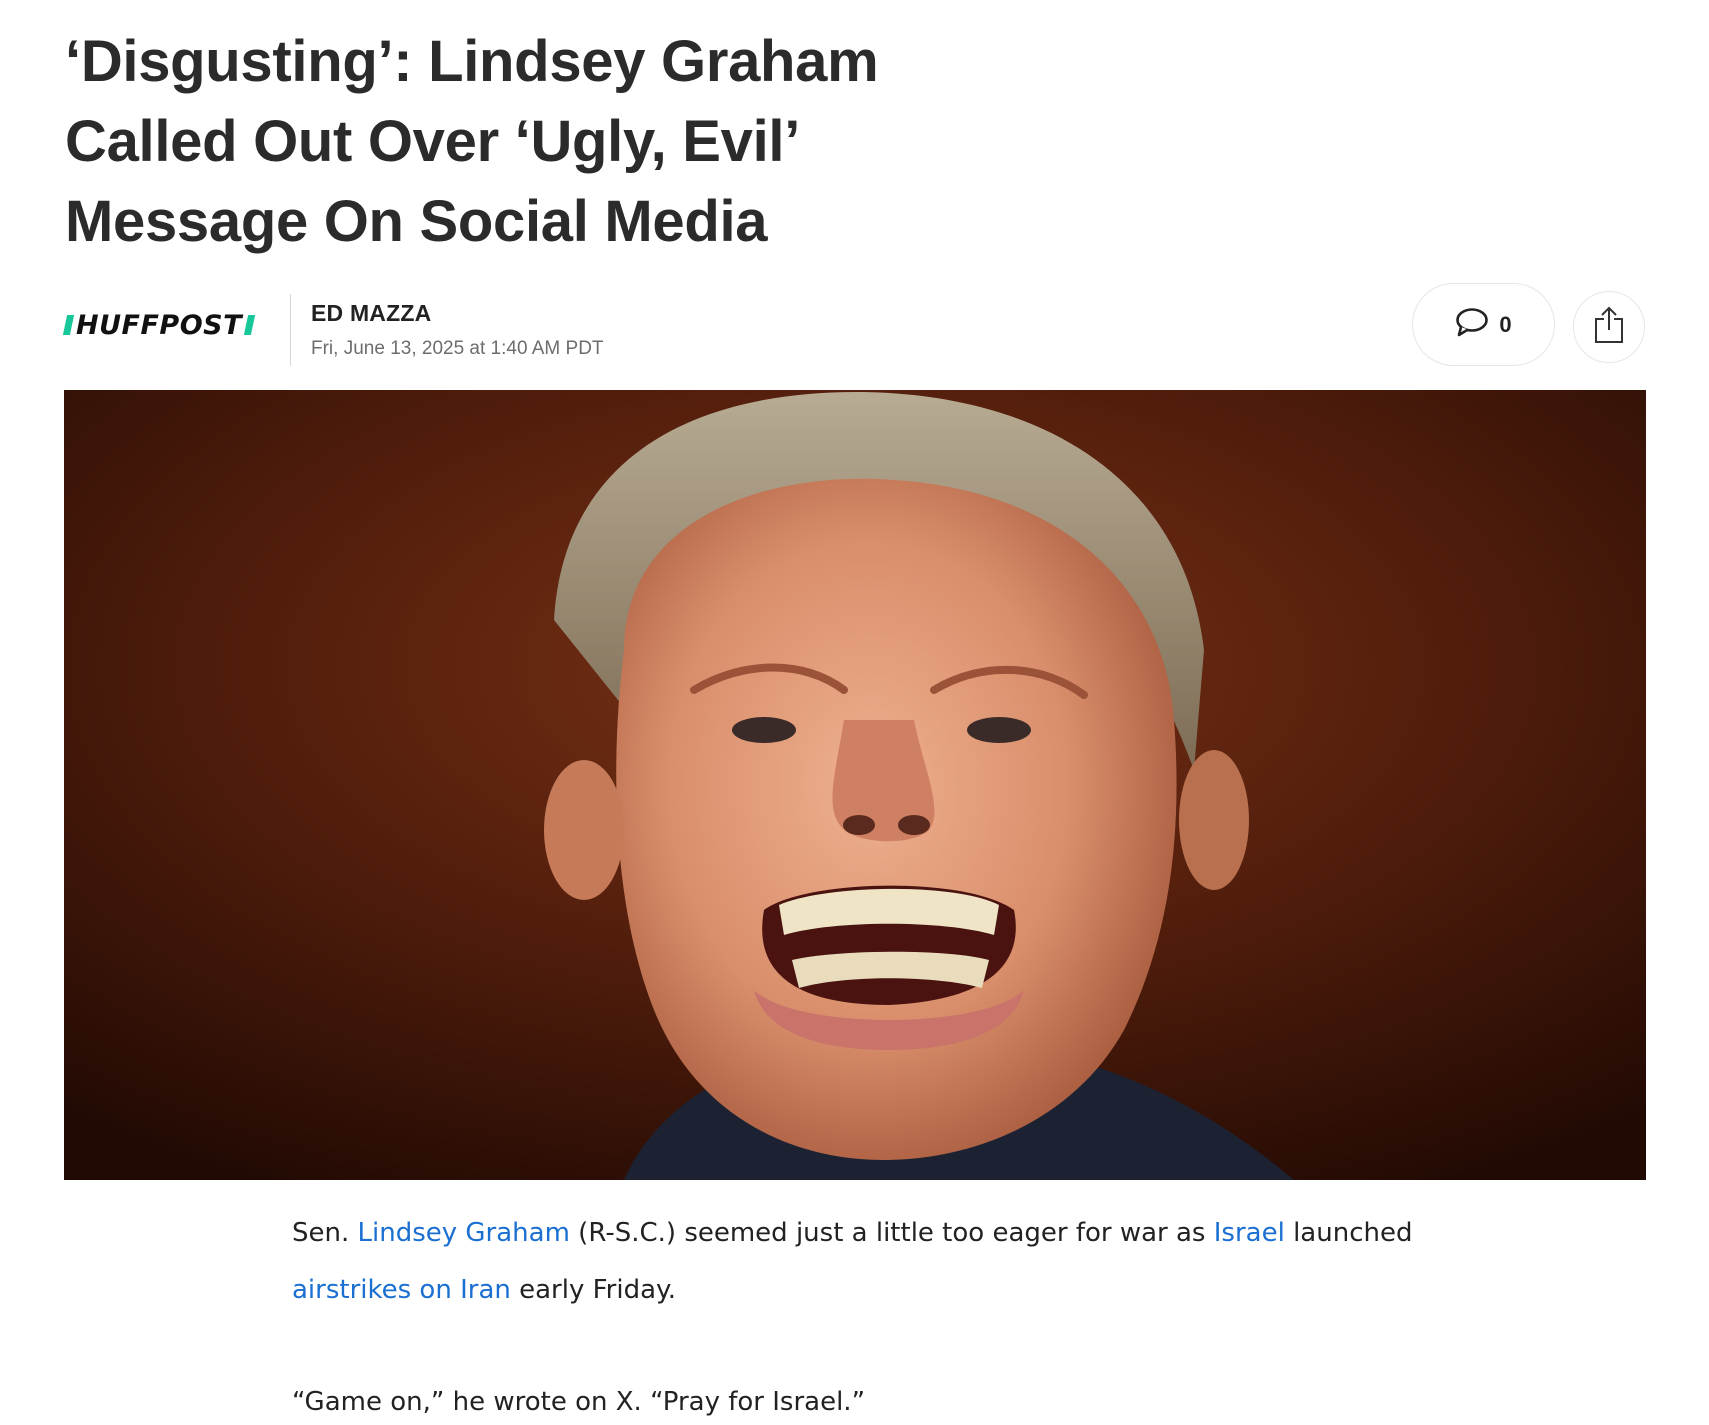  Describe the element at coordinates (593, 1290) in the screenshot. I see `p1-suffix: early Friday.` at that location.